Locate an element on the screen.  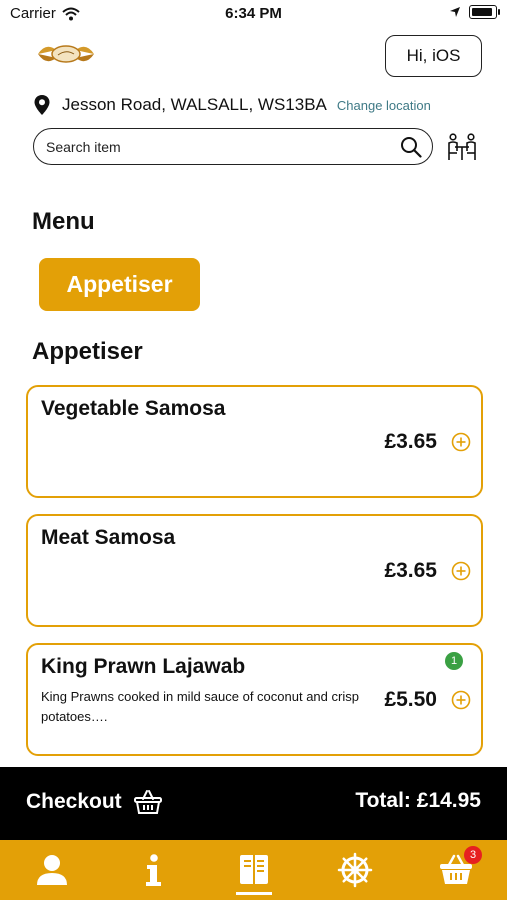
item-name: Vegetable Samosa is located at coordinates (133, 408).